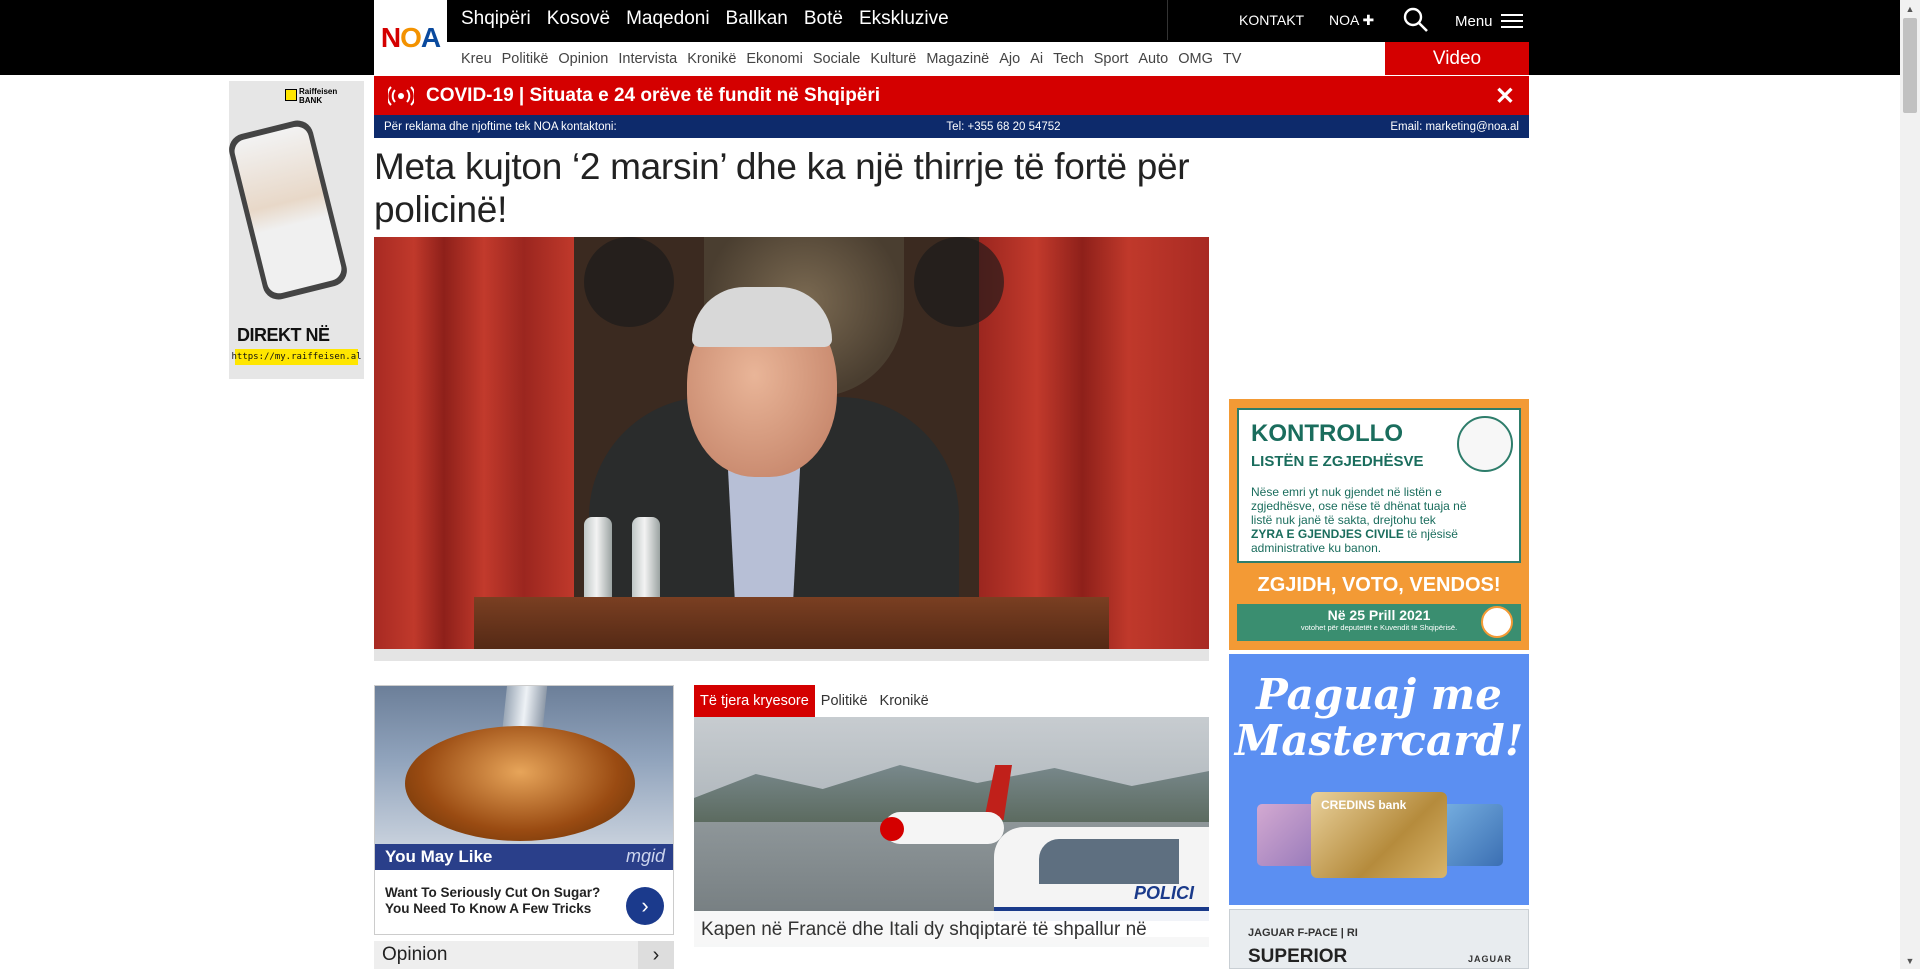 The height and width of the screenshot is (969, 1920). What do you see at coordinates (1327, 433) in the screenshot?
I see `kqz-title: KONTROLLO` at bounding box center [1327, 433].